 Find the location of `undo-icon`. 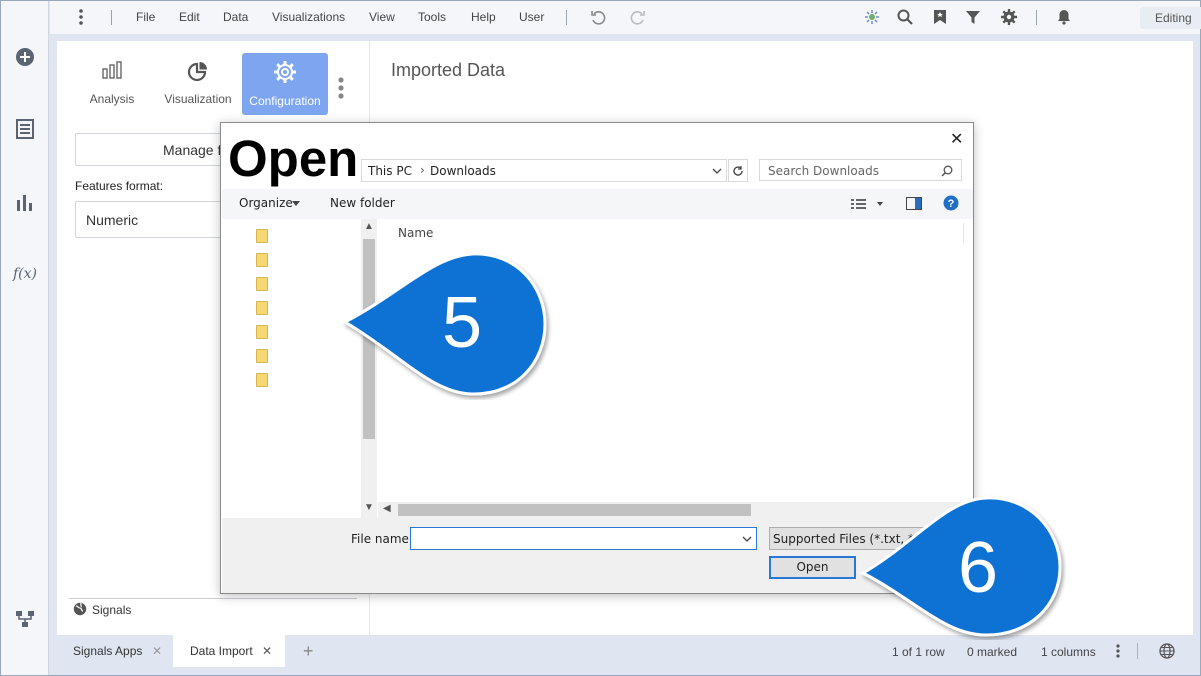

undo-icon is located at coordinates (598, 17).